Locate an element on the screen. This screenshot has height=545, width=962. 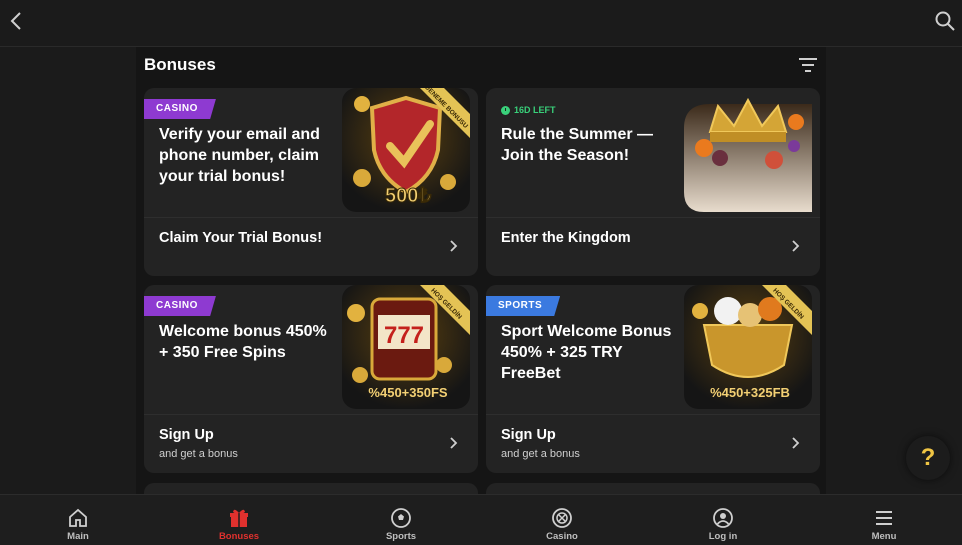
nav-main: Main is located at coordinates (78, 520).